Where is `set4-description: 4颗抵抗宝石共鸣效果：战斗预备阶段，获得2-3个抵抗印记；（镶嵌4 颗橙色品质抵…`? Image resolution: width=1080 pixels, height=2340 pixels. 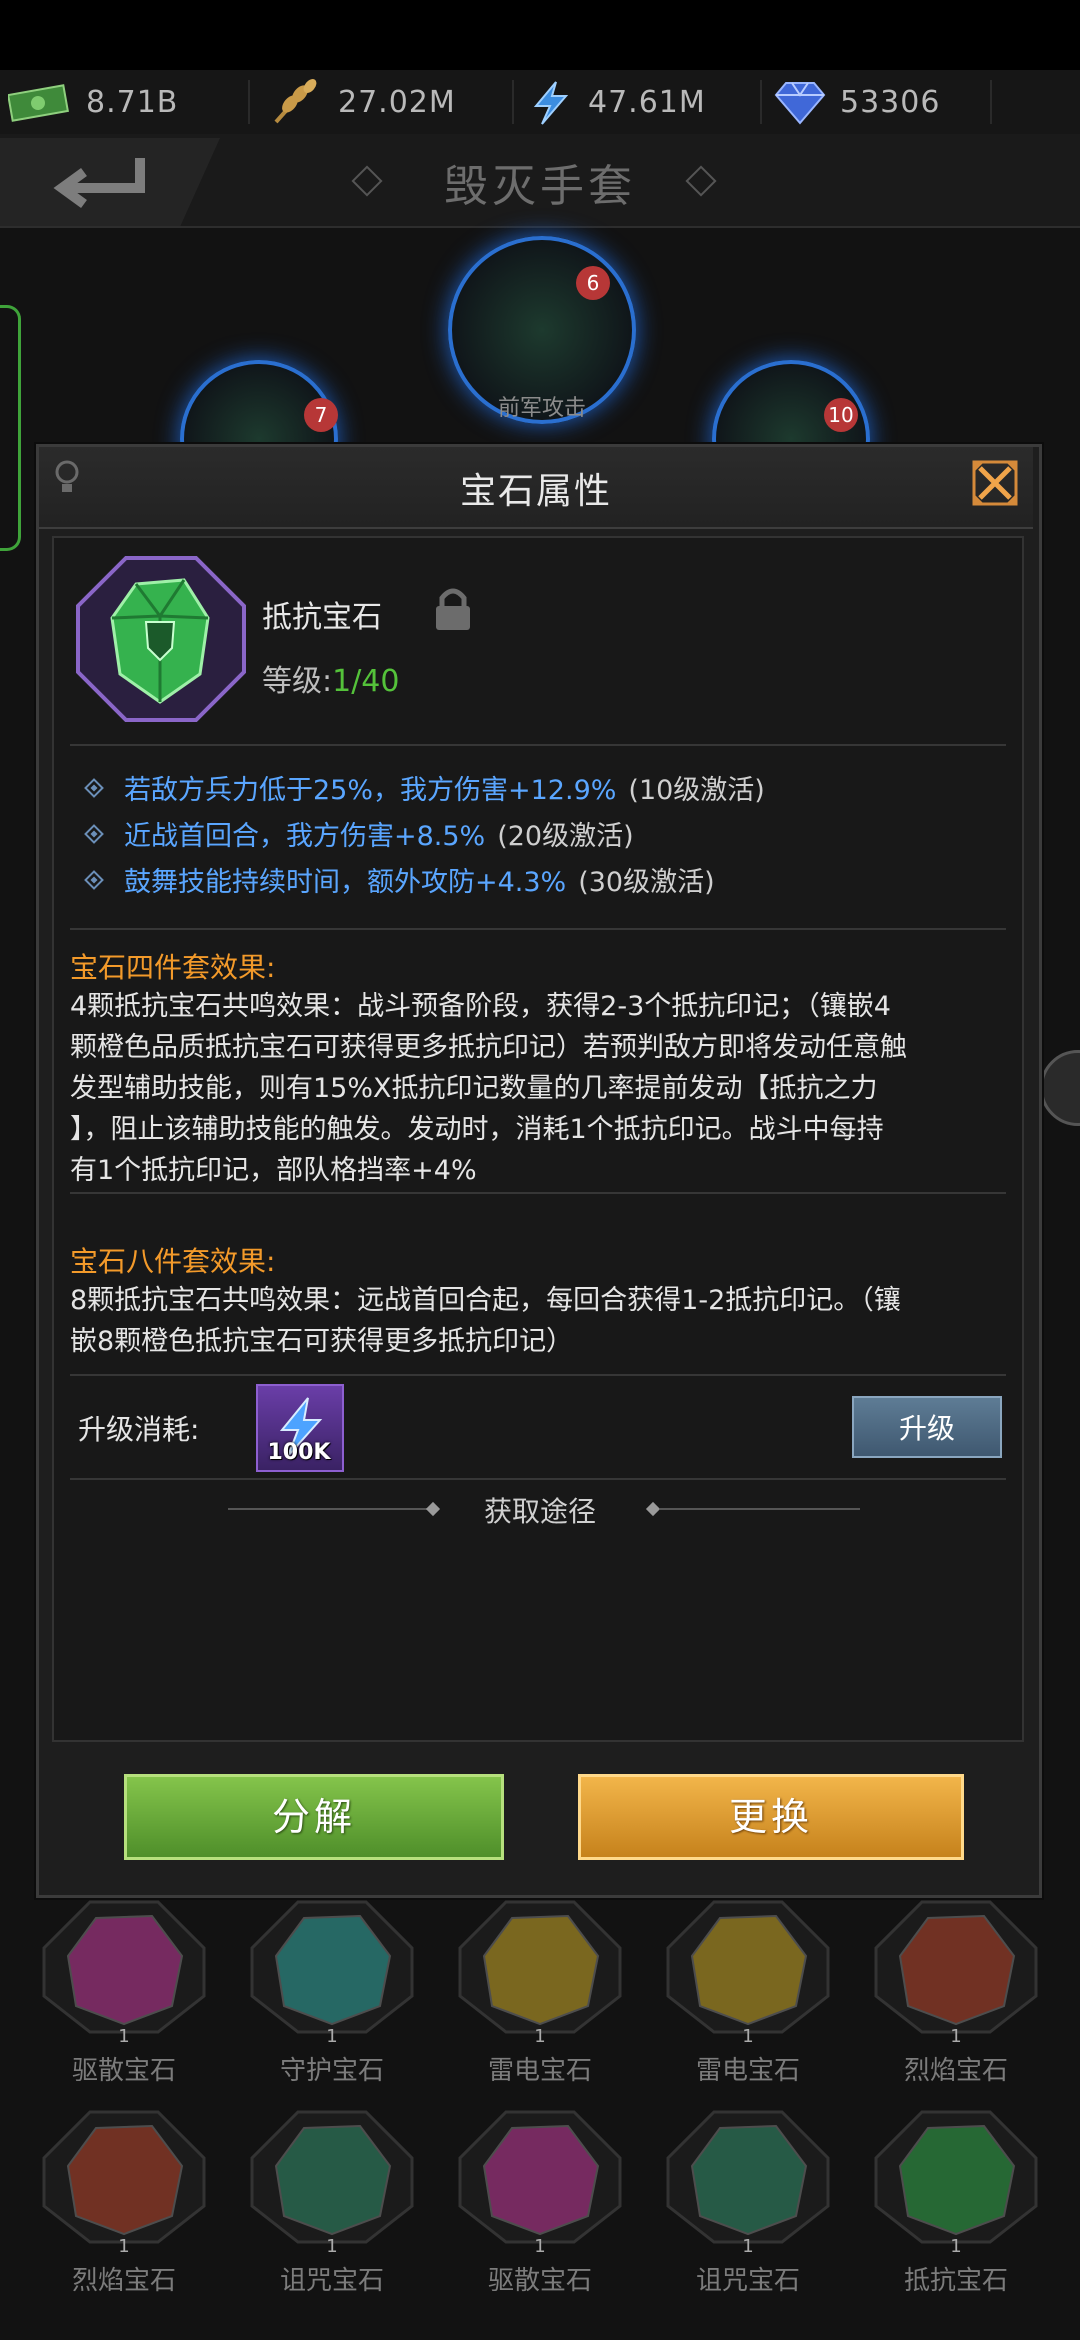
set4-description: 4颗抵抗宝石共鸣效果：战斗预备阶段，获得2-3个抵抗印记；（镶嵌4 颗橙色品质抵… is located at coordinates (540, 1088).